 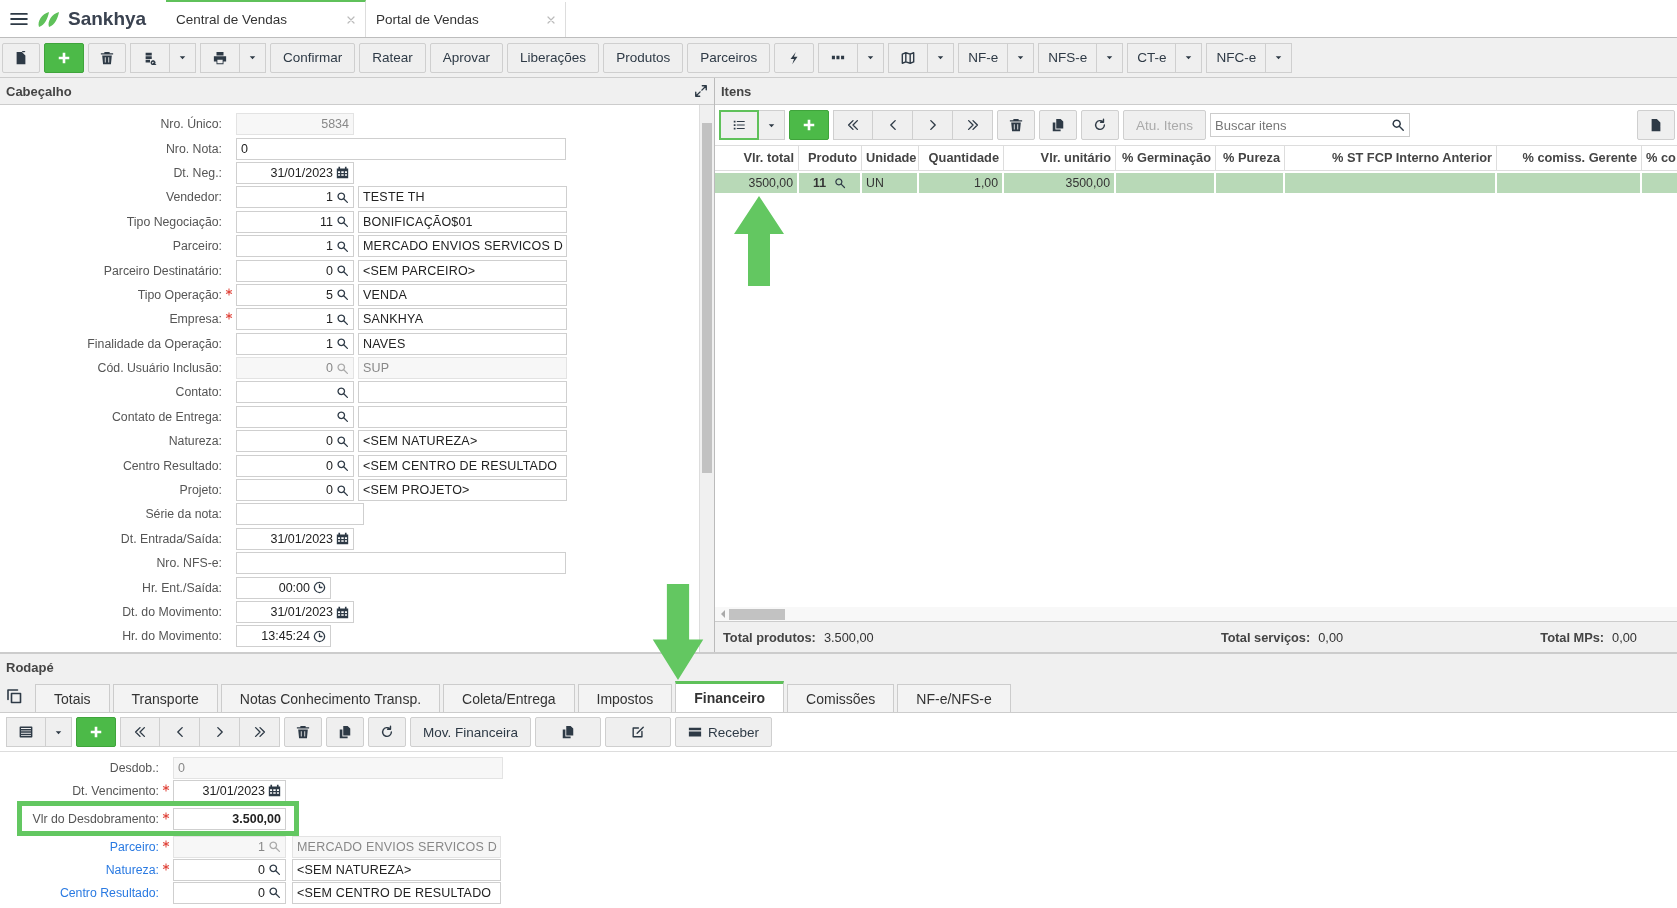 I want to click on tab: Totais, so click(x=72, y=698).